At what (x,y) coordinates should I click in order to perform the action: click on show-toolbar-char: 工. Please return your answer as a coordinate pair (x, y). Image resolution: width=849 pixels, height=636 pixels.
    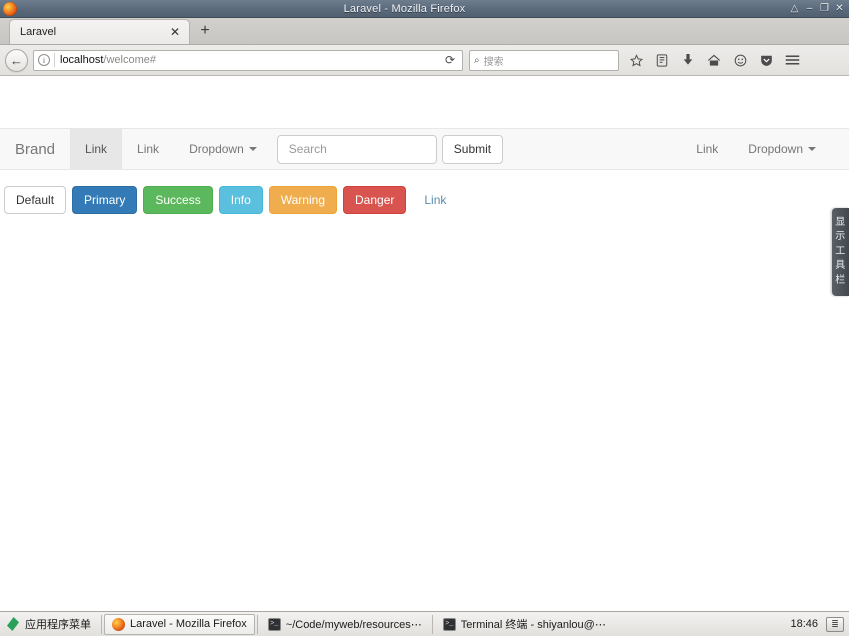
    Looking at the image, I should click on (840, 251).